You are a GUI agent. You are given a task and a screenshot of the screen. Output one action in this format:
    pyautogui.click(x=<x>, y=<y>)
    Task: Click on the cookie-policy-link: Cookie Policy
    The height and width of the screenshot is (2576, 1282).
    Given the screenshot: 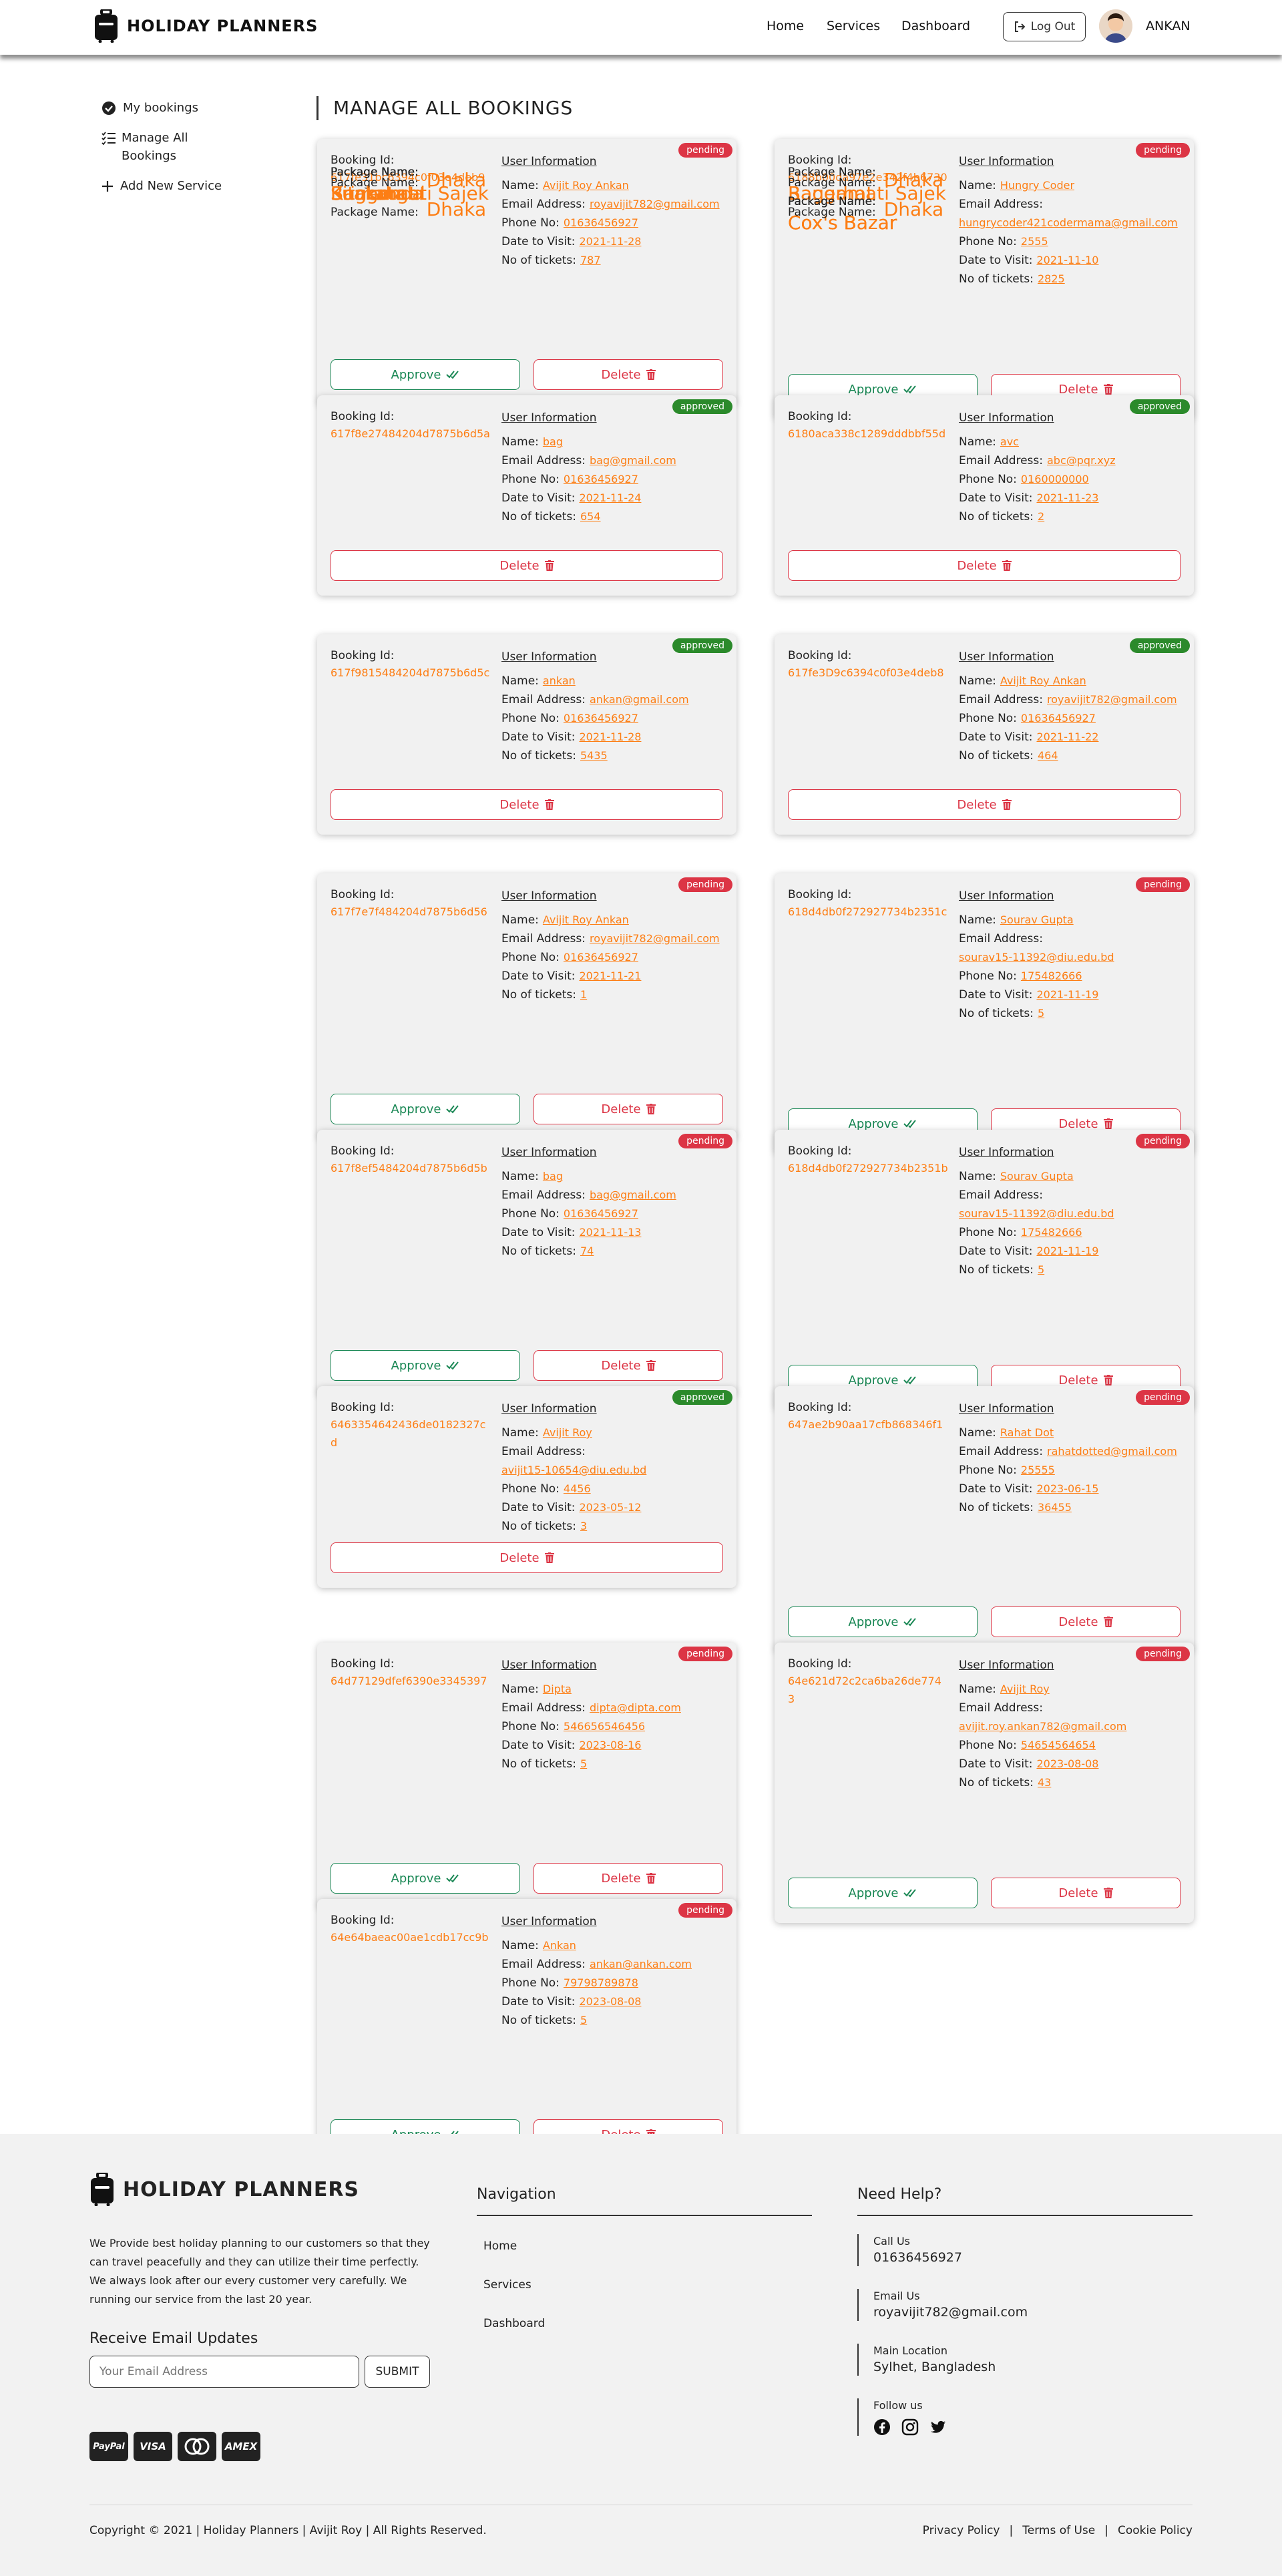 What is the action you would take?
    pyautogui.click(x=1155, y=2530)
    